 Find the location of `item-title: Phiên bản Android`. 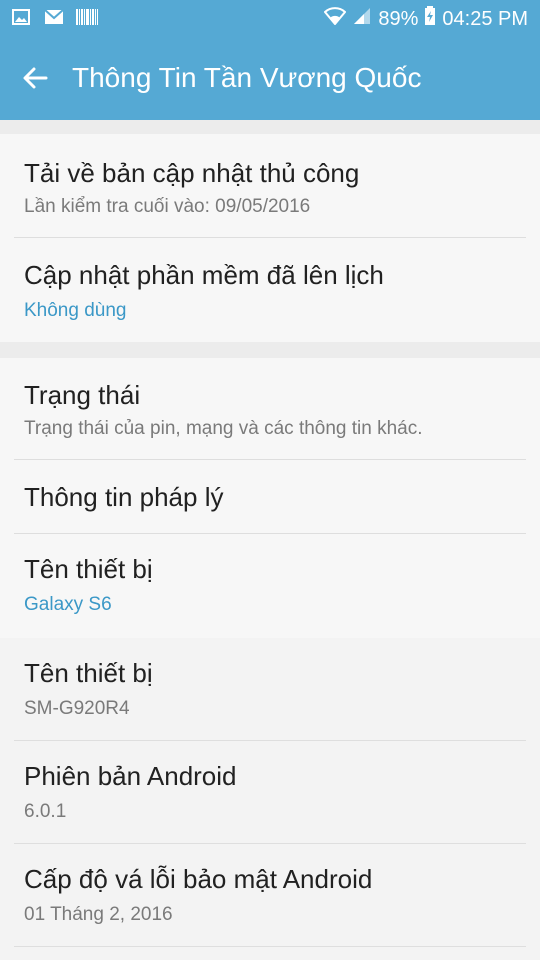

item-title: Phiên bản Android is located at coordinates (130, 776).